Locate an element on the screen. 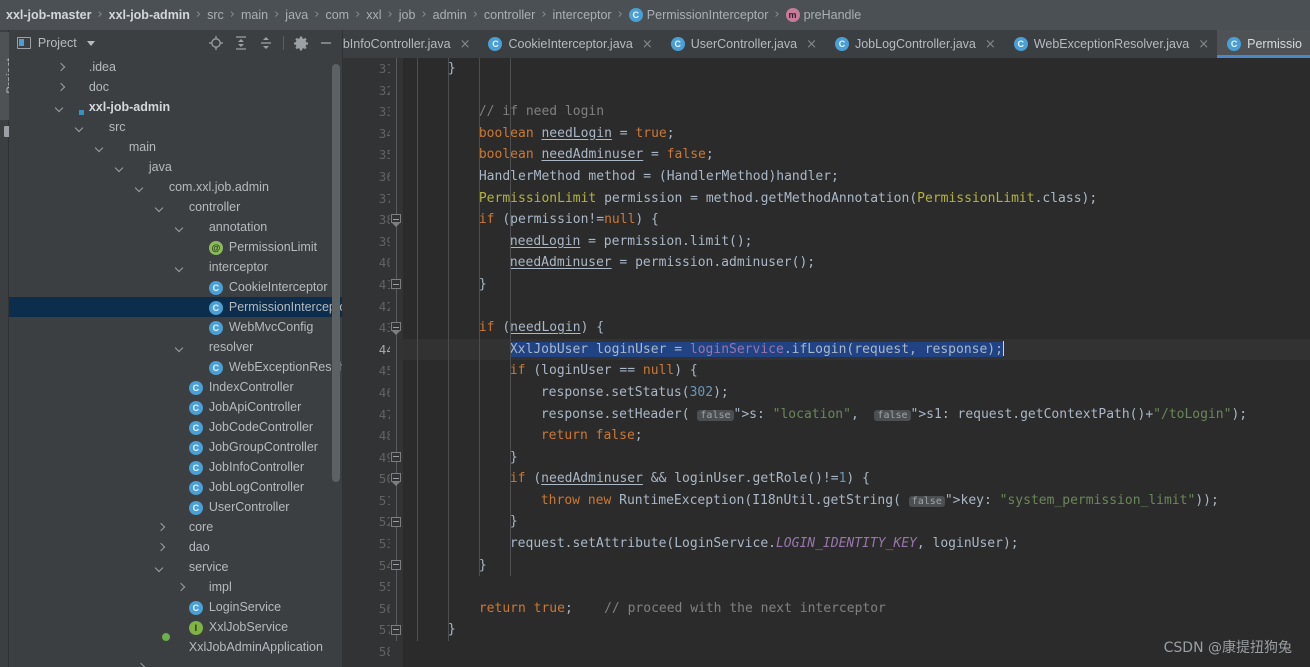 The width and height of the screenshot is (1310, 667). tree-item-jobinfocontroller: C JobInfoController is located at coordinates (175, 467).